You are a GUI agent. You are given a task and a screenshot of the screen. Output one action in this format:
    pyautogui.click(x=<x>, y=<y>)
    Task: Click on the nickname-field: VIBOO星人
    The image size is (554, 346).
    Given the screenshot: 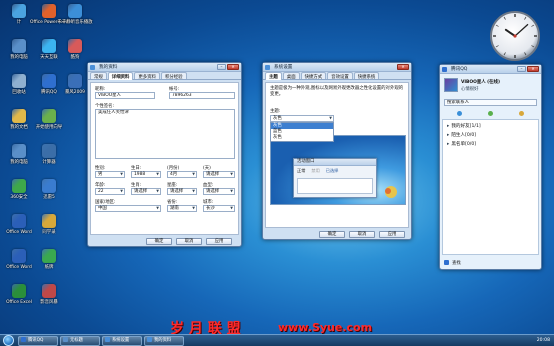 What is the action you would take?
    pyautogui.click(x=125, y=95)
    